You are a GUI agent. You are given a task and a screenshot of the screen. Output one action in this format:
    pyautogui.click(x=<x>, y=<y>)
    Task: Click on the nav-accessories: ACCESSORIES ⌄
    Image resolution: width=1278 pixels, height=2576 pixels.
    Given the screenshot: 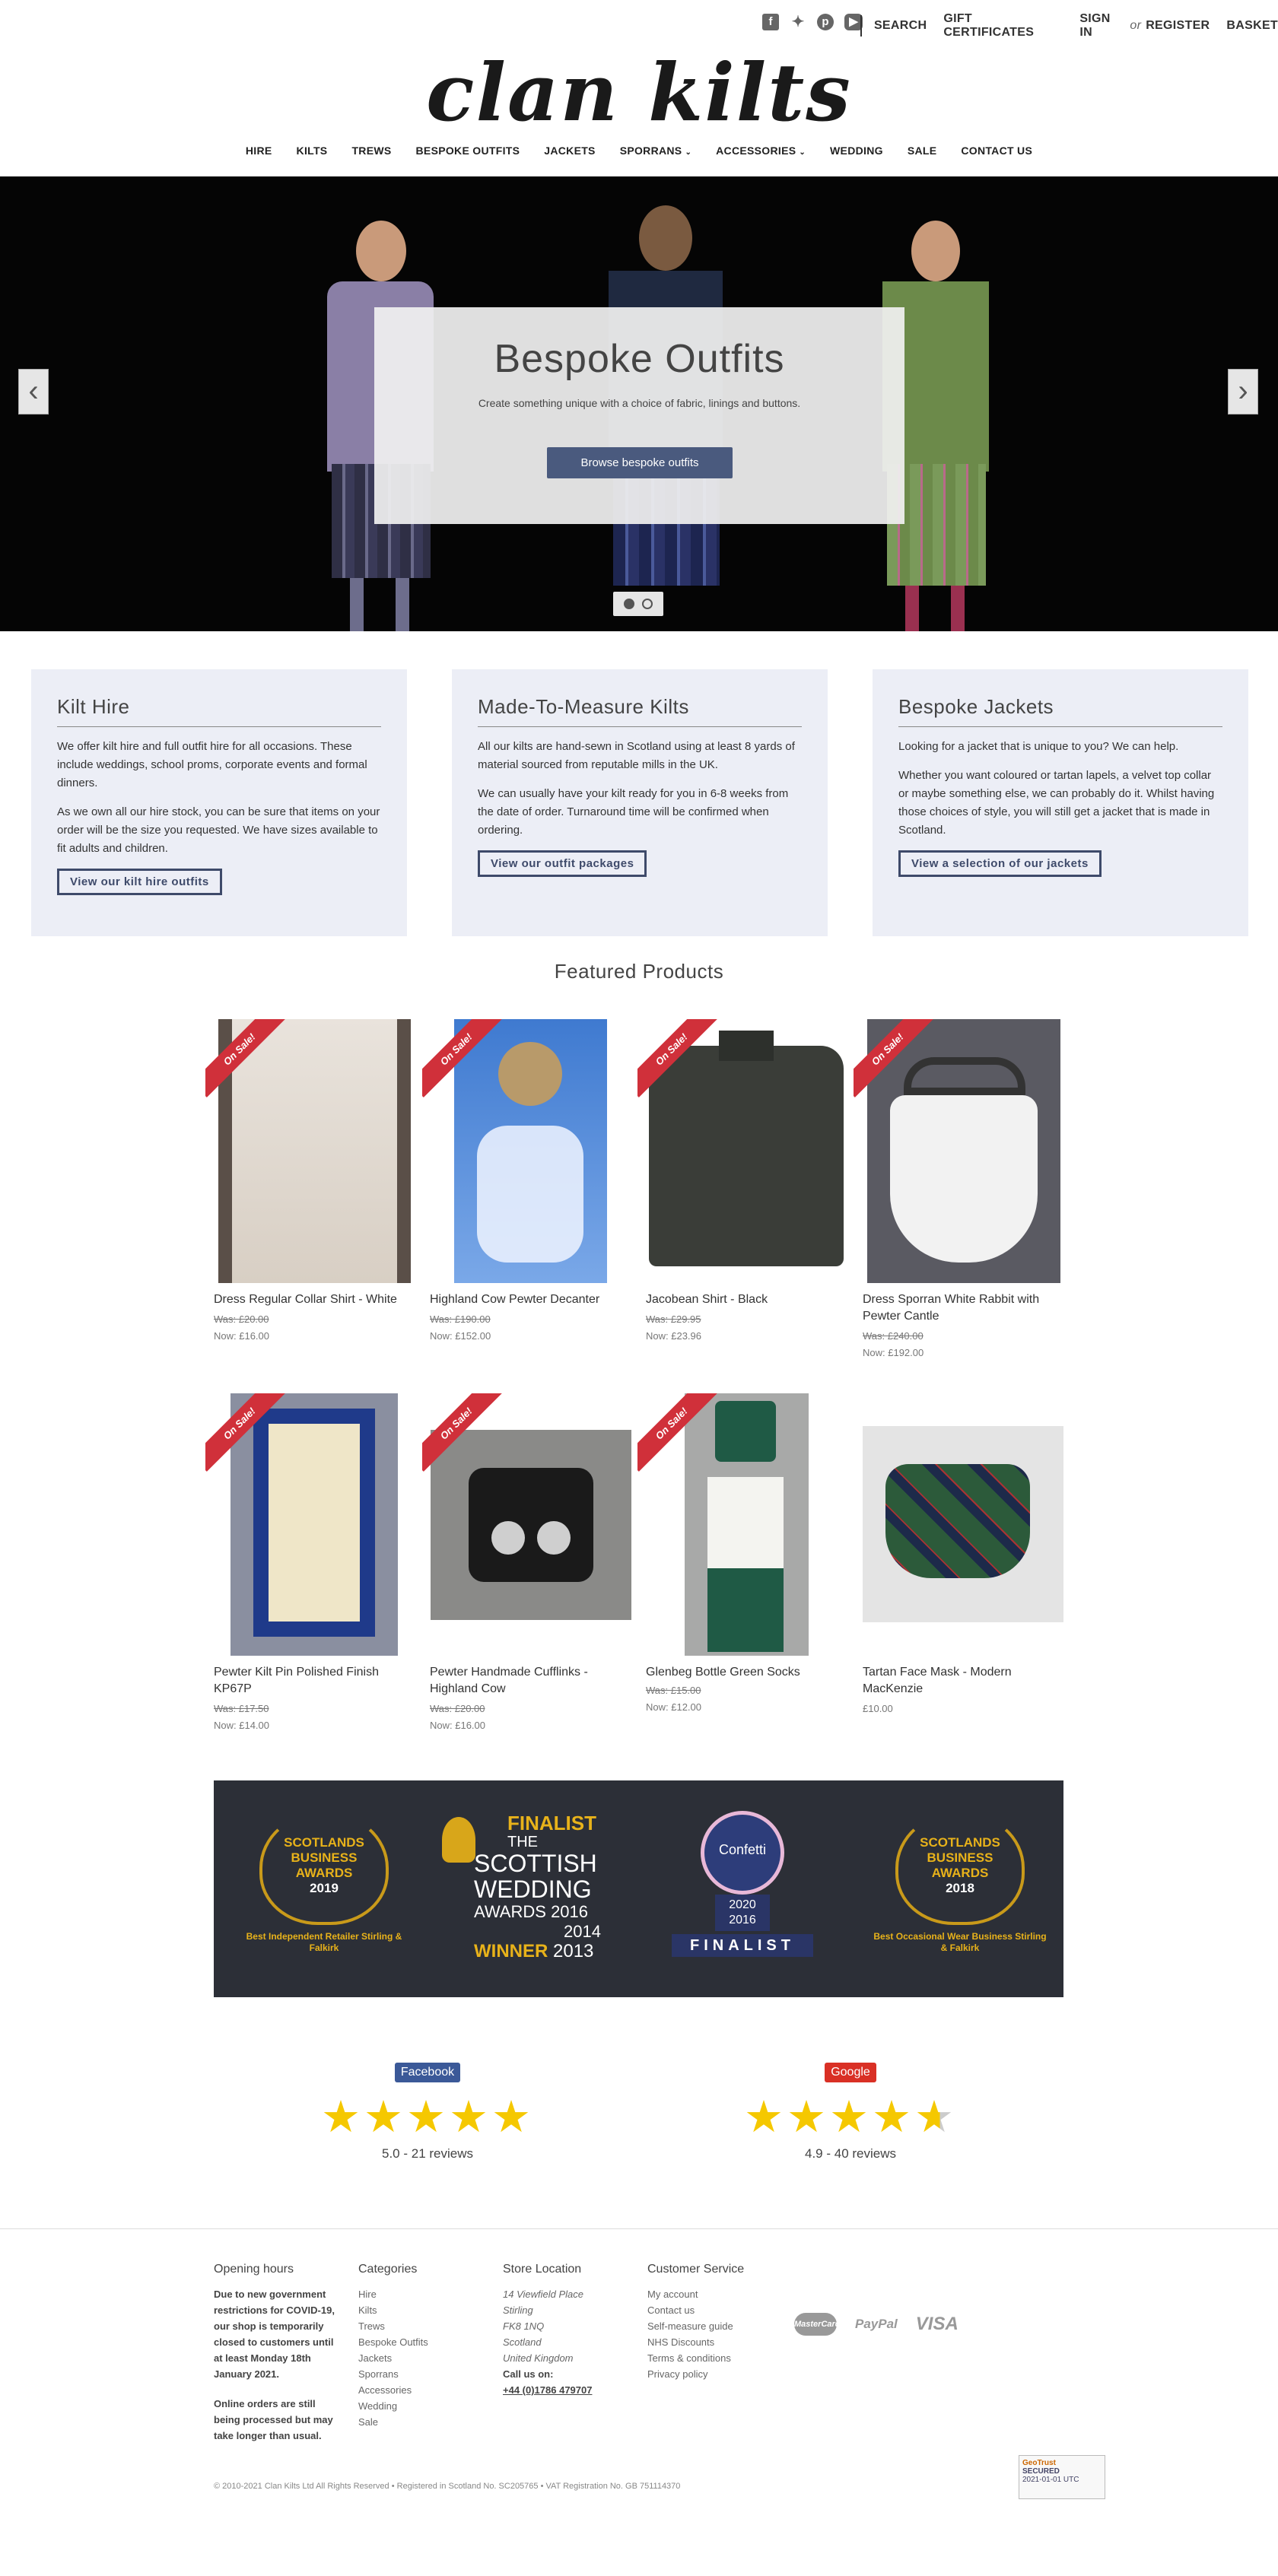 What is the action you would take?
    pyautogui.click(x=761, y=151)
    